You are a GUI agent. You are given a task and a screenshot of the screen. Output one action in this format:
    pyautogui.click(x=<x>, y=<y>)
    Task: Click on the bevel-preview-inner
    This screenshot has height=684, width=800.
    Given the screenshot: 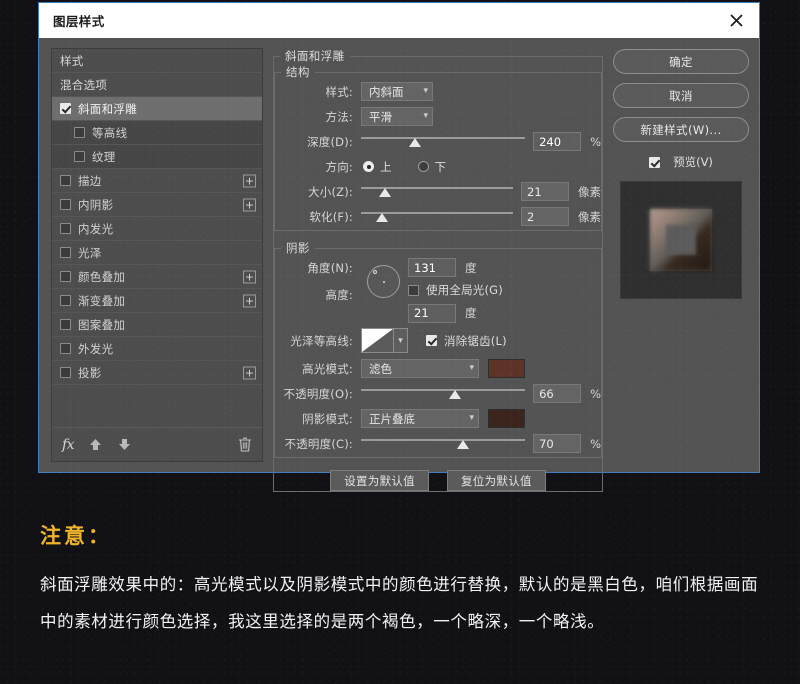 What is the action you would take?
    pyautogui.click(x=681, y=240)
    